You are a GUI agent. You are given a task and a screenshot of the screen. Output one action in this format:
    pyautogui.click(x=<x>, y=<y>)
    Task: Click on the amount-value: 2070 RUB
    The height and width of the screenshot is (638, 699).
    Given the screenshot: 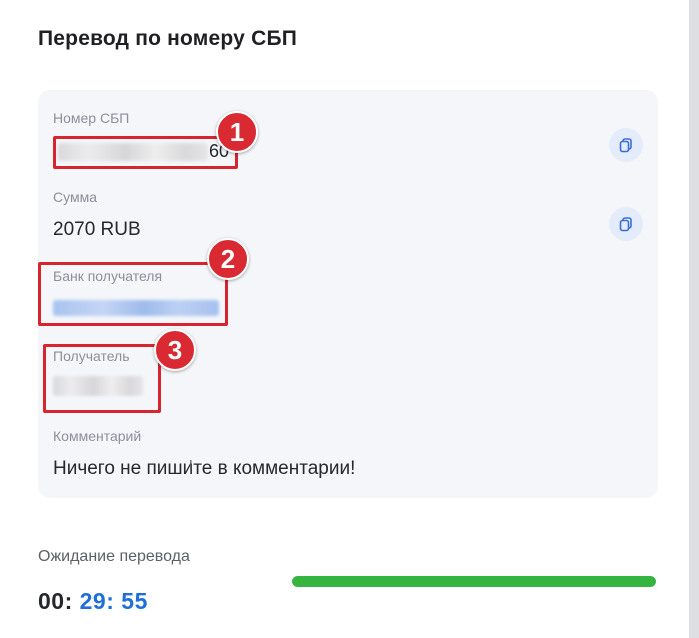 What is the action you would take?
    pyautogui.click(x=97, y=229)
    